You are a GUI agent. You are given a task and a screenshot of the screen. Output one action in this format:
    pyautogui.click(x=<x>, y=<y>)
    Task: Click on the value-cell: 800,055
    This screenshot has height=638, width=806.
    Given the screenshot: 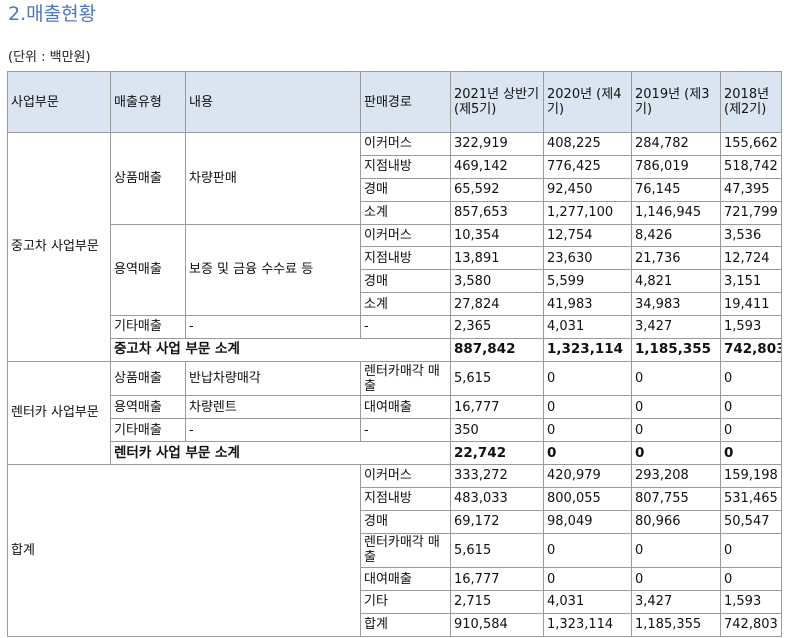 What is the action you would take?
    pyautogui.click(x=587, y=498)
    